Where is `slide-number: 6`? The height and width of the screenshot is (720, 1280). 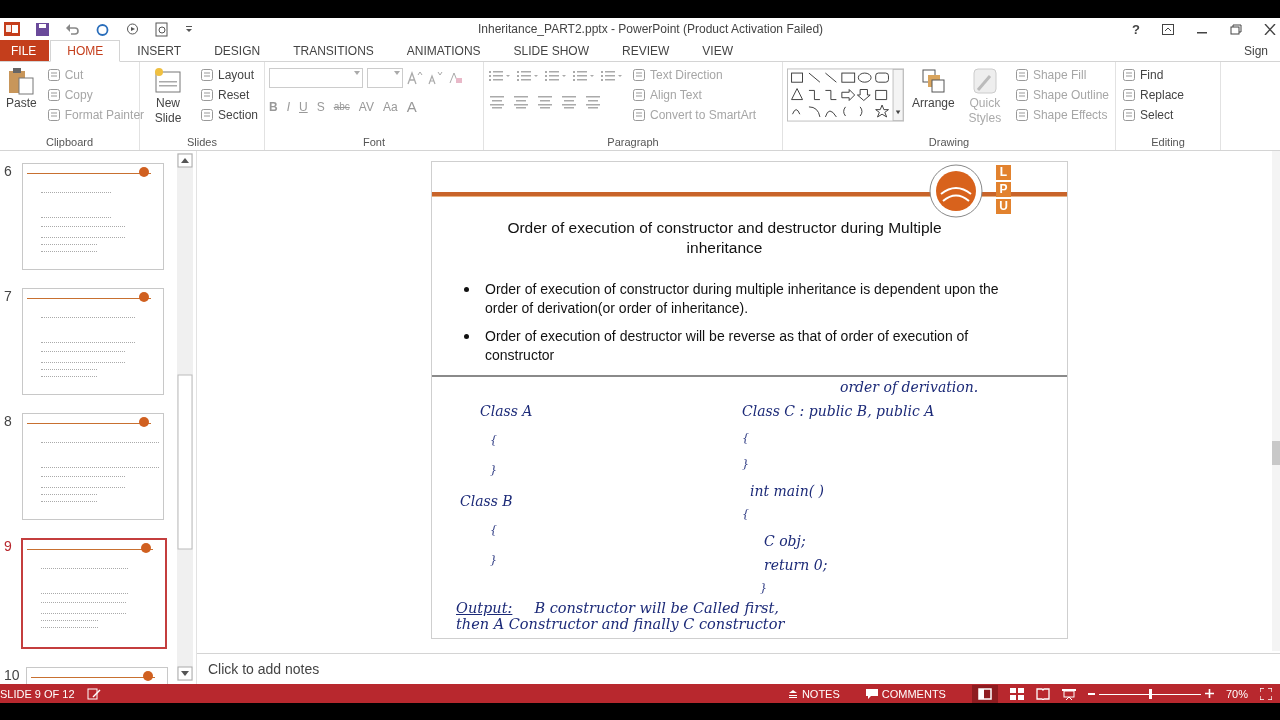 slide-number: 6 is located at coordinates (8, 171).